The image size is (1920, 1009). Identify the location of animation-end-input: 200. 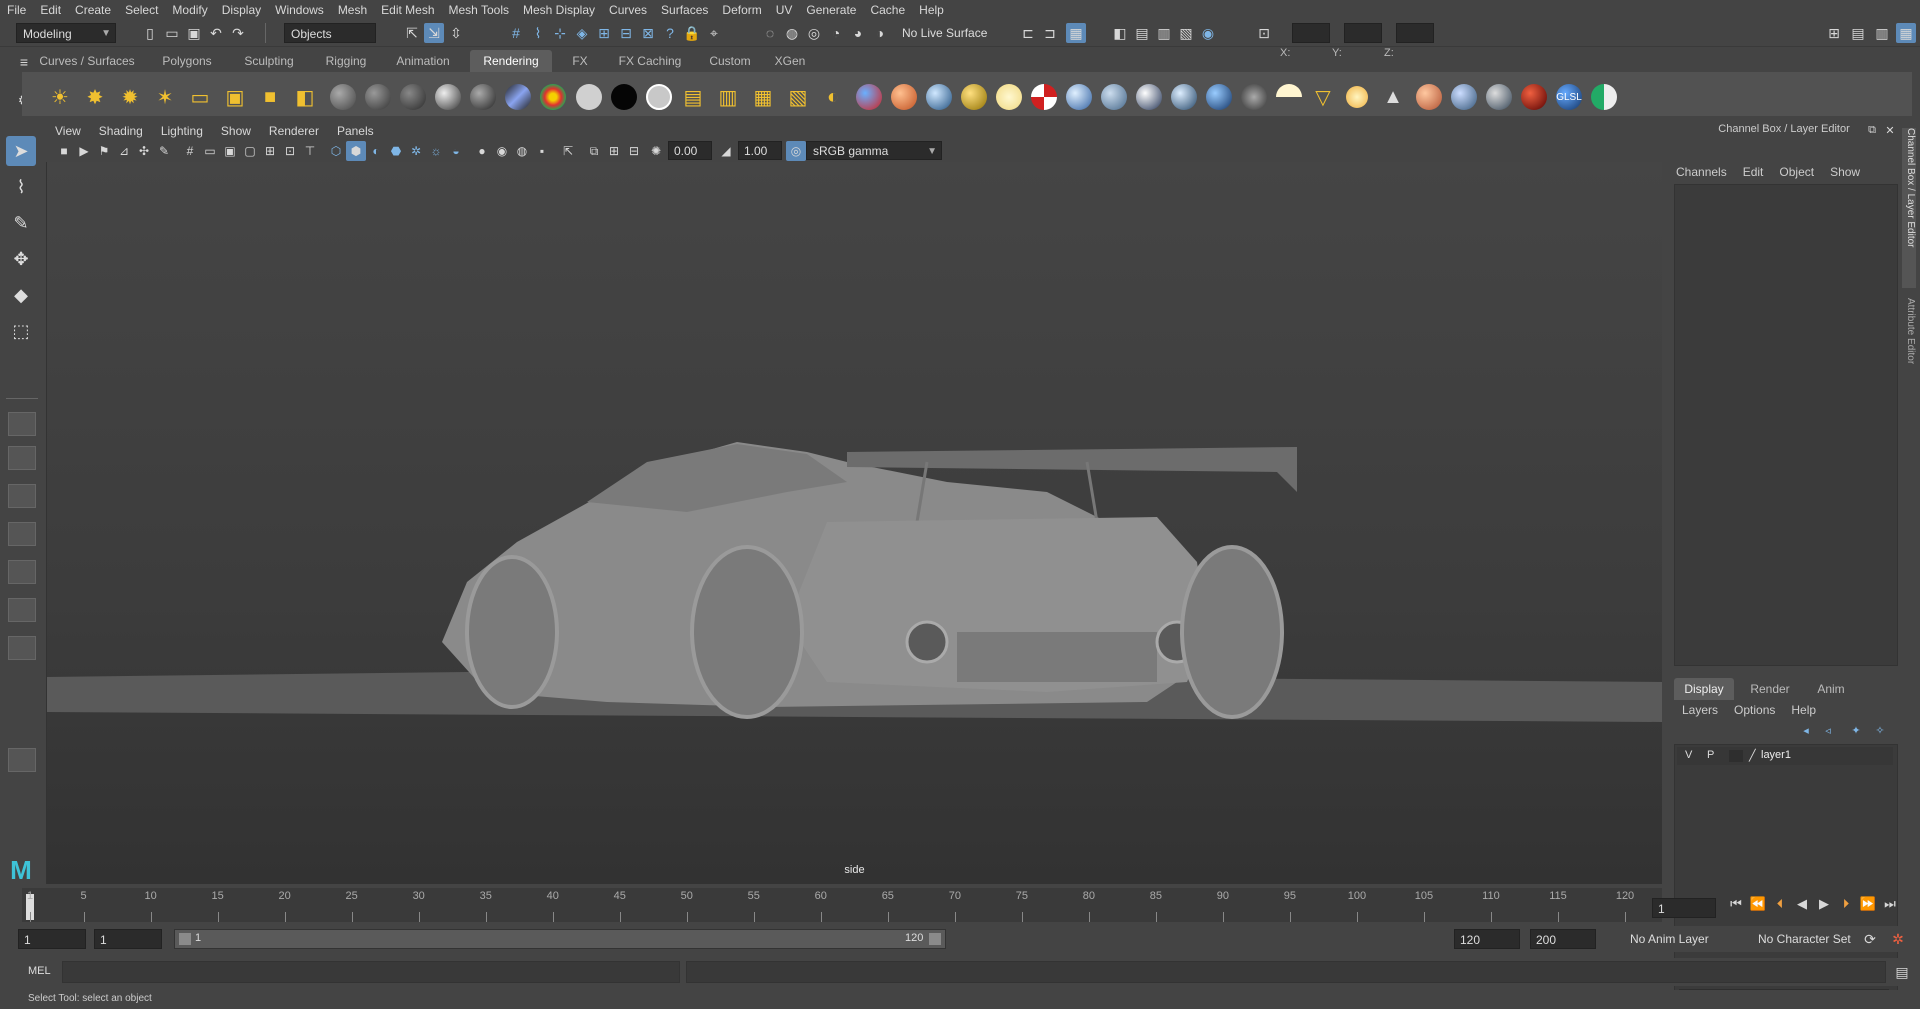
(1563, 939).